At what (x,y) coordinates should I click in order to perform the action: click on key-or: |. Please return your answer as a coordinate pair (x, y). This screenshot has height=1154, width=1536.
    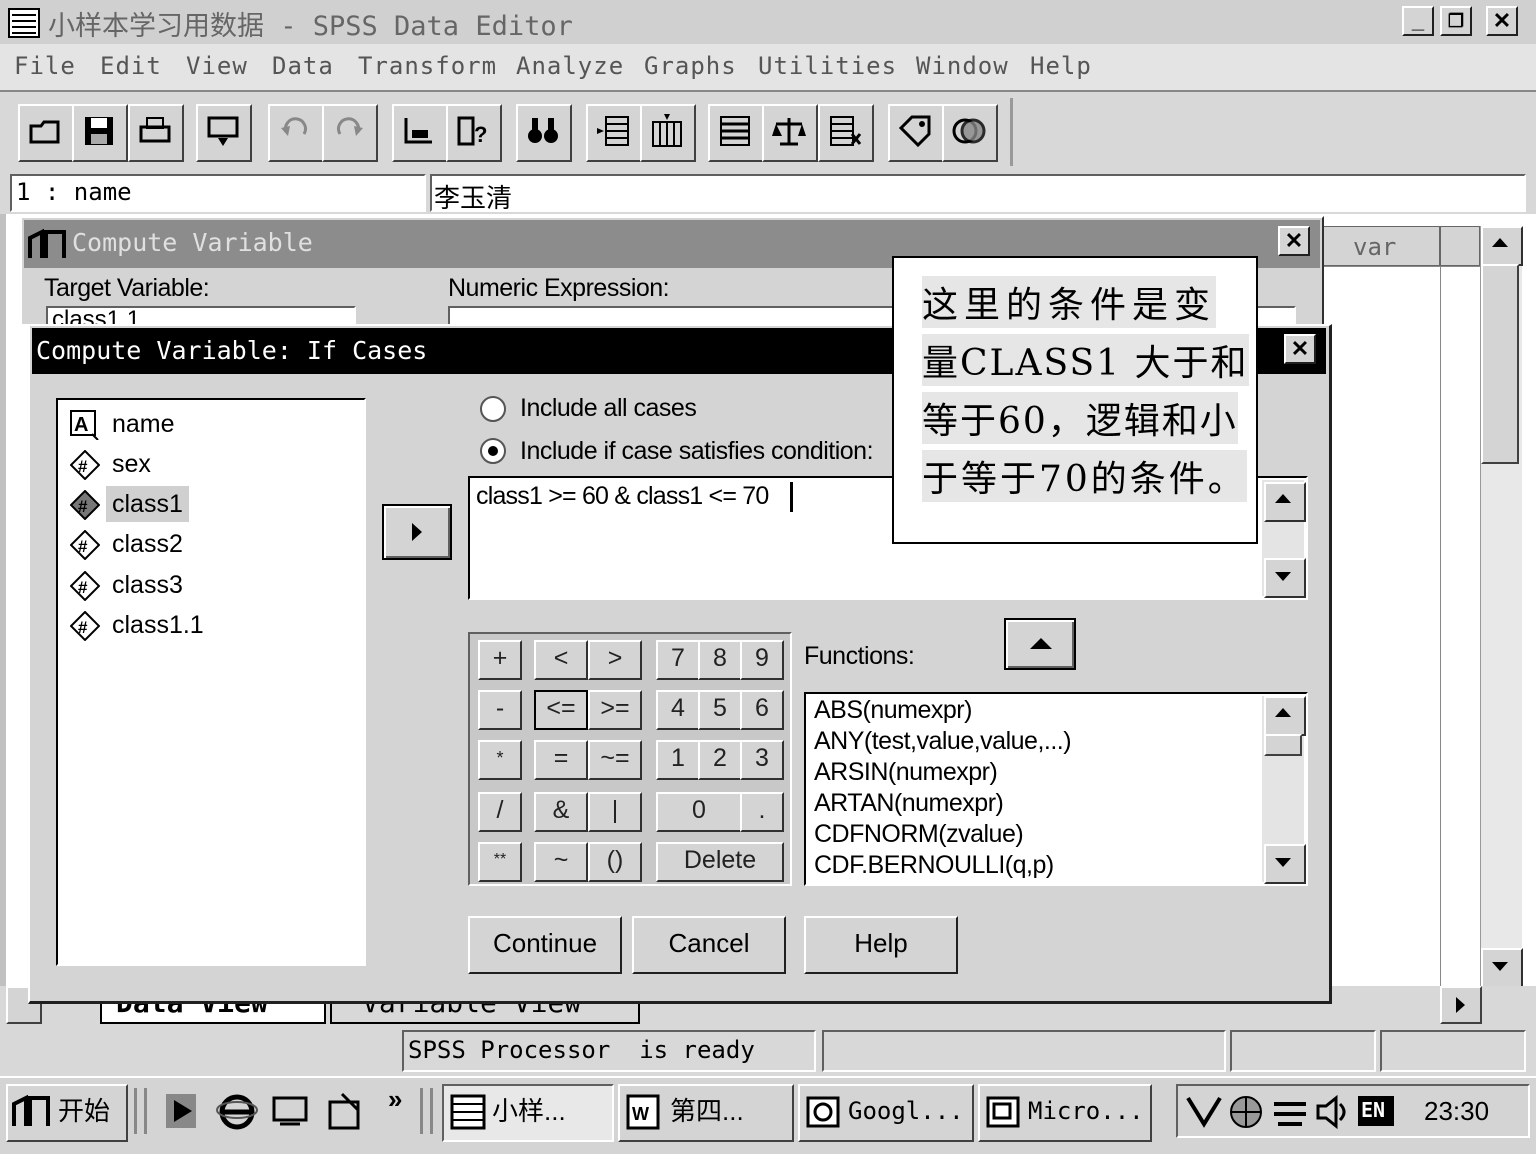
    Looking at the image, I should click on (615, 812).